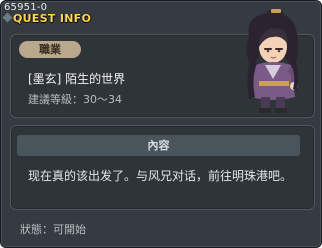 This screenshot has height=248, width=322. Describe the element at coordinates (160, 176) in the screenshot. I see `quest-description: 现在真的该出发了。与风兄对话，前往明珠港吧。` at that location.